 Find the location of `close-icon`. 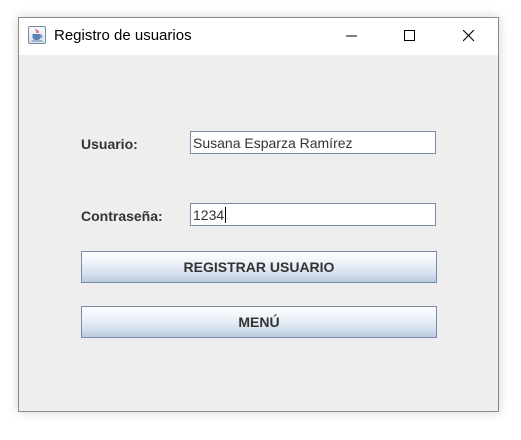

close-icon is located at coordinates (469, 36).